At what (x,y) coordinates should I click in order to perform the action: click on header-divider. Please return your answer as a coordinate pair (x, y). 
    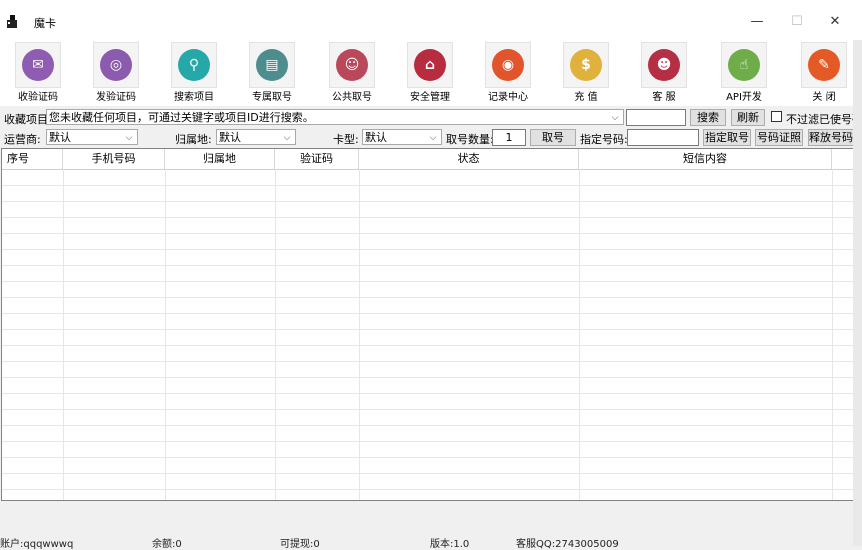
    Looking at the image, I should click on (429, 169).